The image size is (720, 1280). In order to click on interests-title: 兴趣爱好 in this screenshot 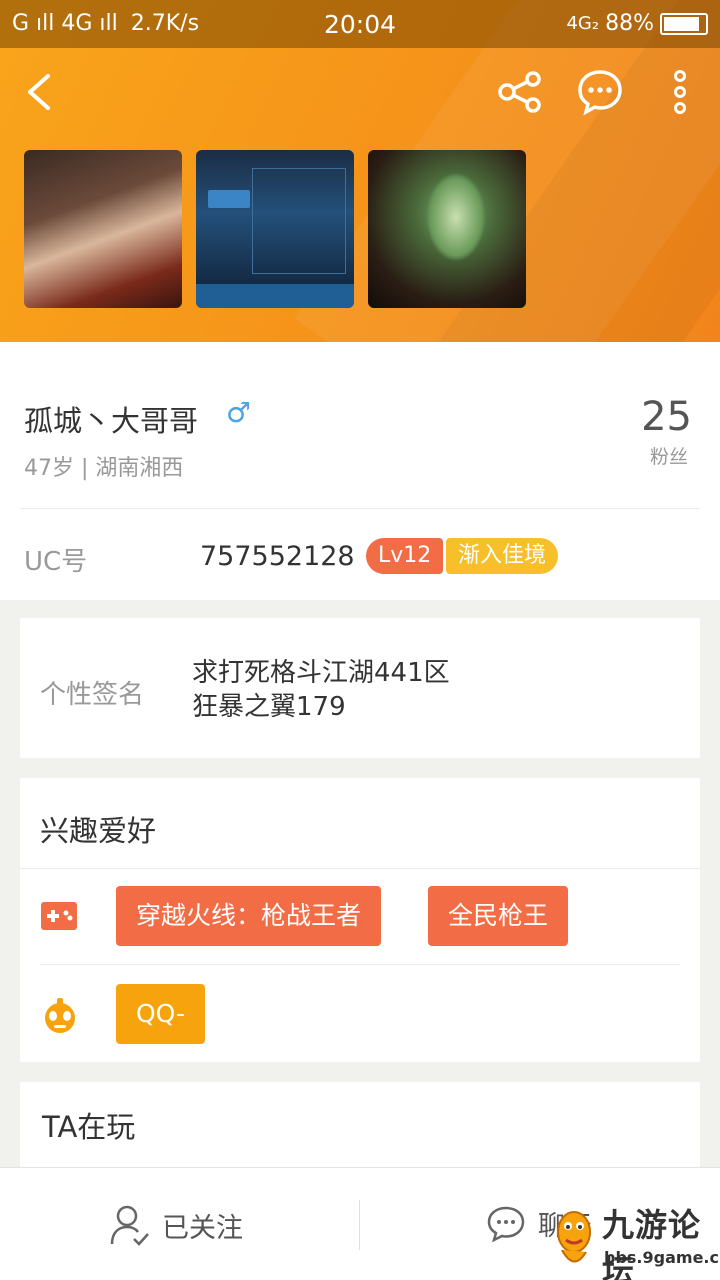, I will do `click(98, 831)`.